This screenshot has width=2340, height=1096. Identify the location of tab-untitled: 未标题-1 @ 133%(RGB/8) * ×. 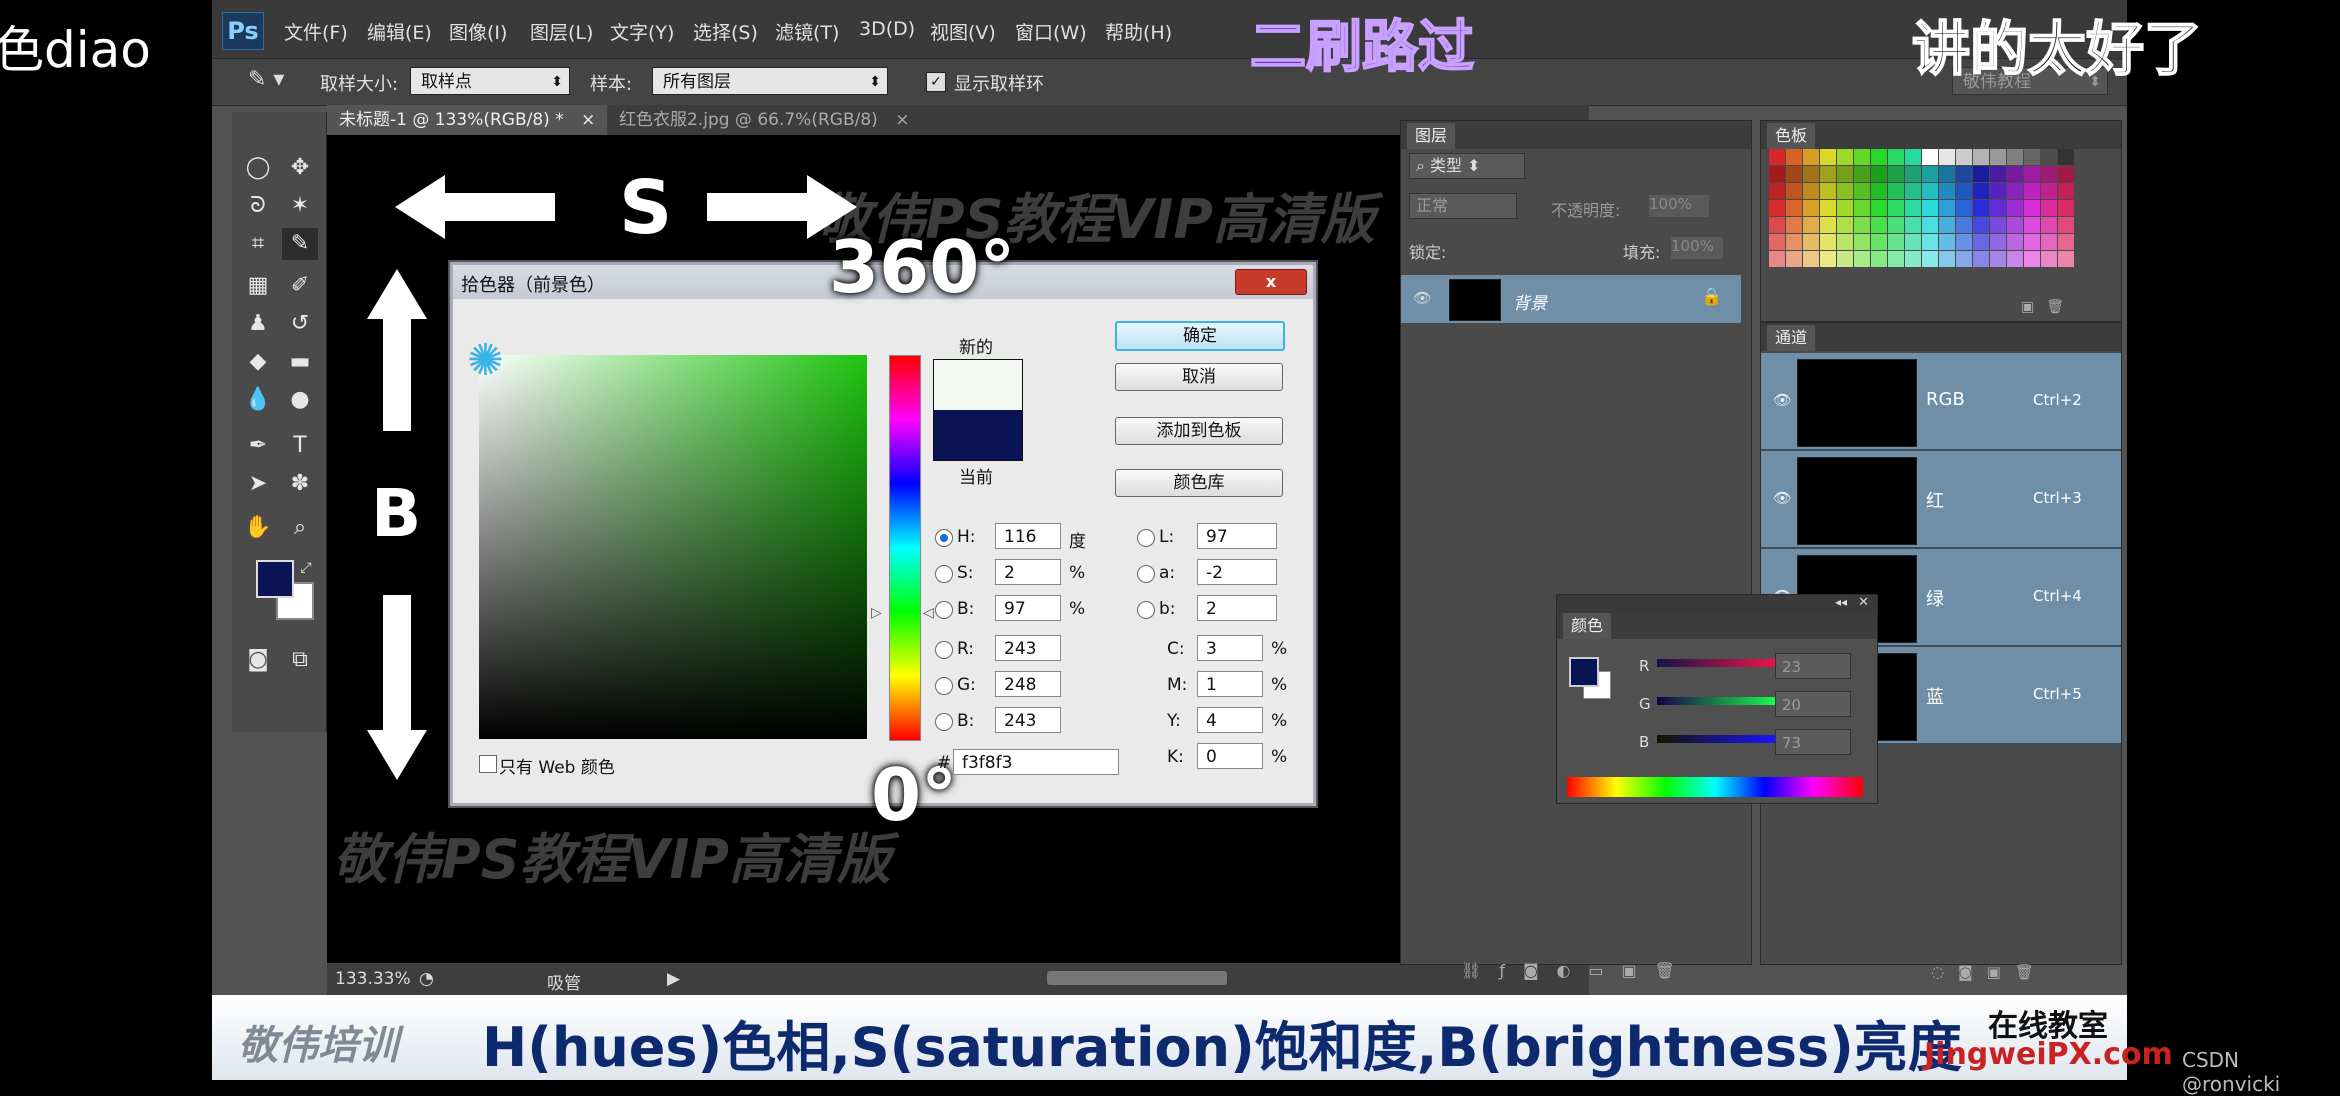
(467, 120).